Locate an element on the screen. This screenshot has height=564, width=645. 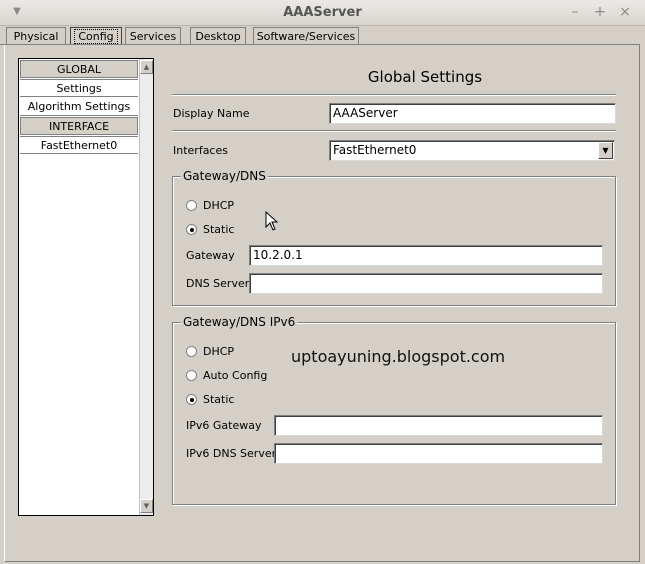
title-bar: ▼ AAAServer – + × is located at coordinates (322, 13).